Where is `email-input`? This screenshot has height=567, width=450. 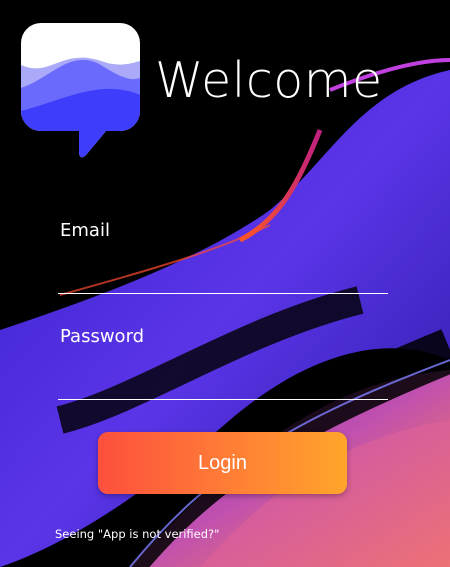 email-input is located at coordinates (223, 279).